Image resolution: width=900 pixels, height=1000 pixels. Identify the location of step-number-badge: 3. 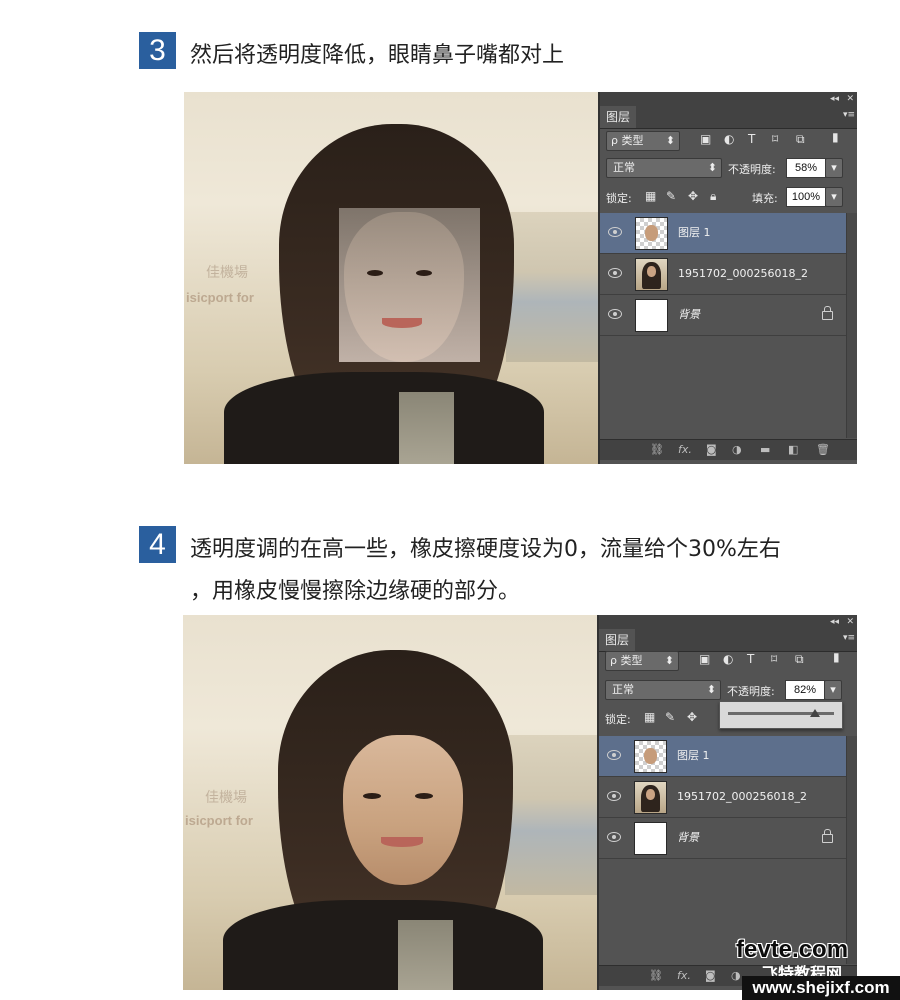
(157, 50).